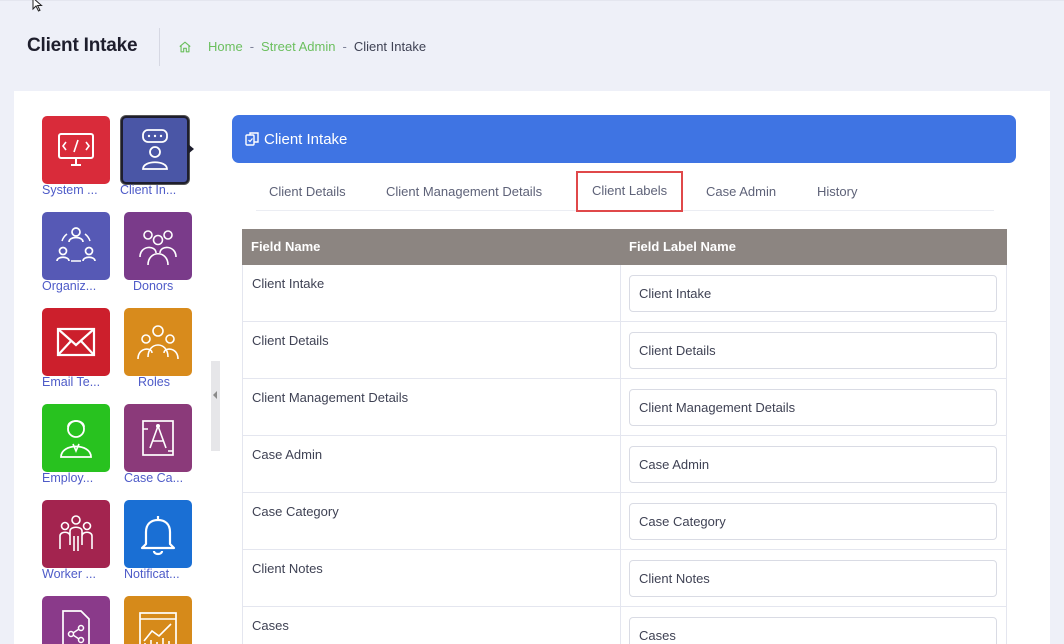  I want to click on title-separator, so click(159, 47).